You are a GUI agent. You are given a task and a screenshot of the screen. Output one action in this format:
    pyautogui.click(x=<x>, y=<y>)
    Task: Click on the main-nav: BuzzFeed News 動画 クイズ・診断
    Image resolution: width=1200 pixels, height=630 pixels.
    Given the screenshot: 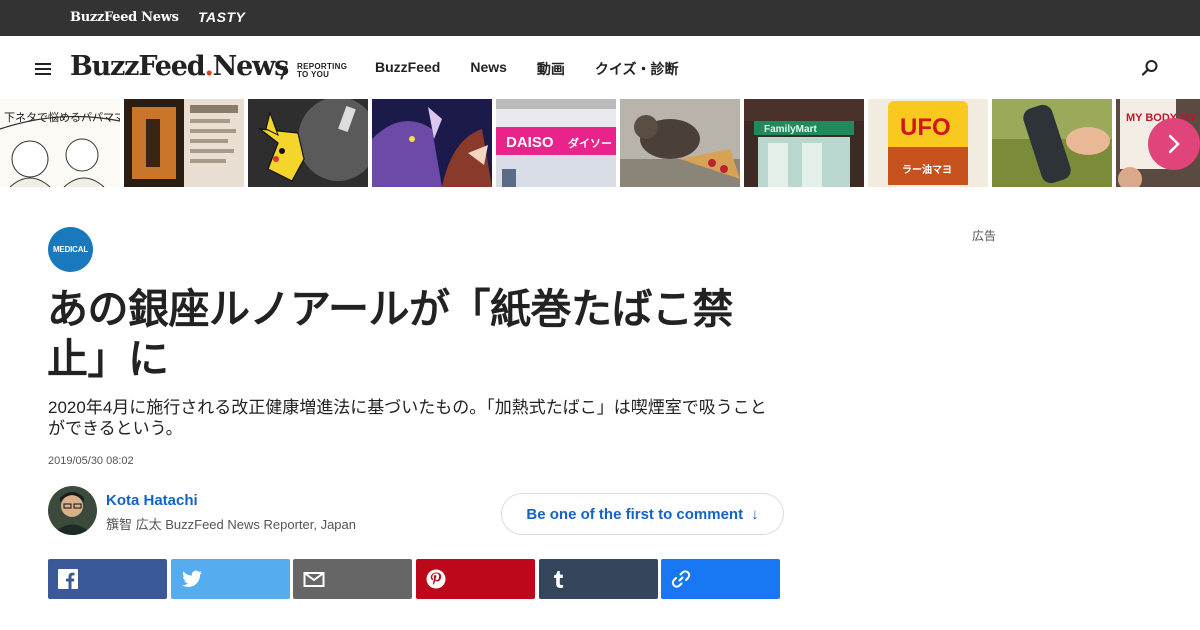 What is the action you would take?
    pyautogui.click(x=542, y=69)
    